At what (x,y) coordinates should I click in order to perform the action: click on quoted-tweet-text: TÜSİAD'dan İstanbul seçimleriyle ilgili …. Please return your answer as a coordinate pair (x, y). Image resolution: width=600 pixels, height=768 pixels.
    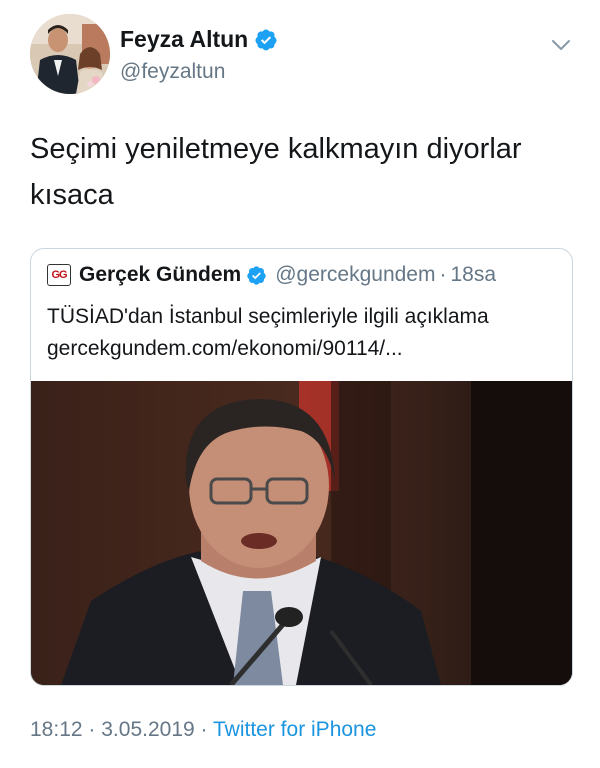
    Looking at the image, I should click on (304, 333).